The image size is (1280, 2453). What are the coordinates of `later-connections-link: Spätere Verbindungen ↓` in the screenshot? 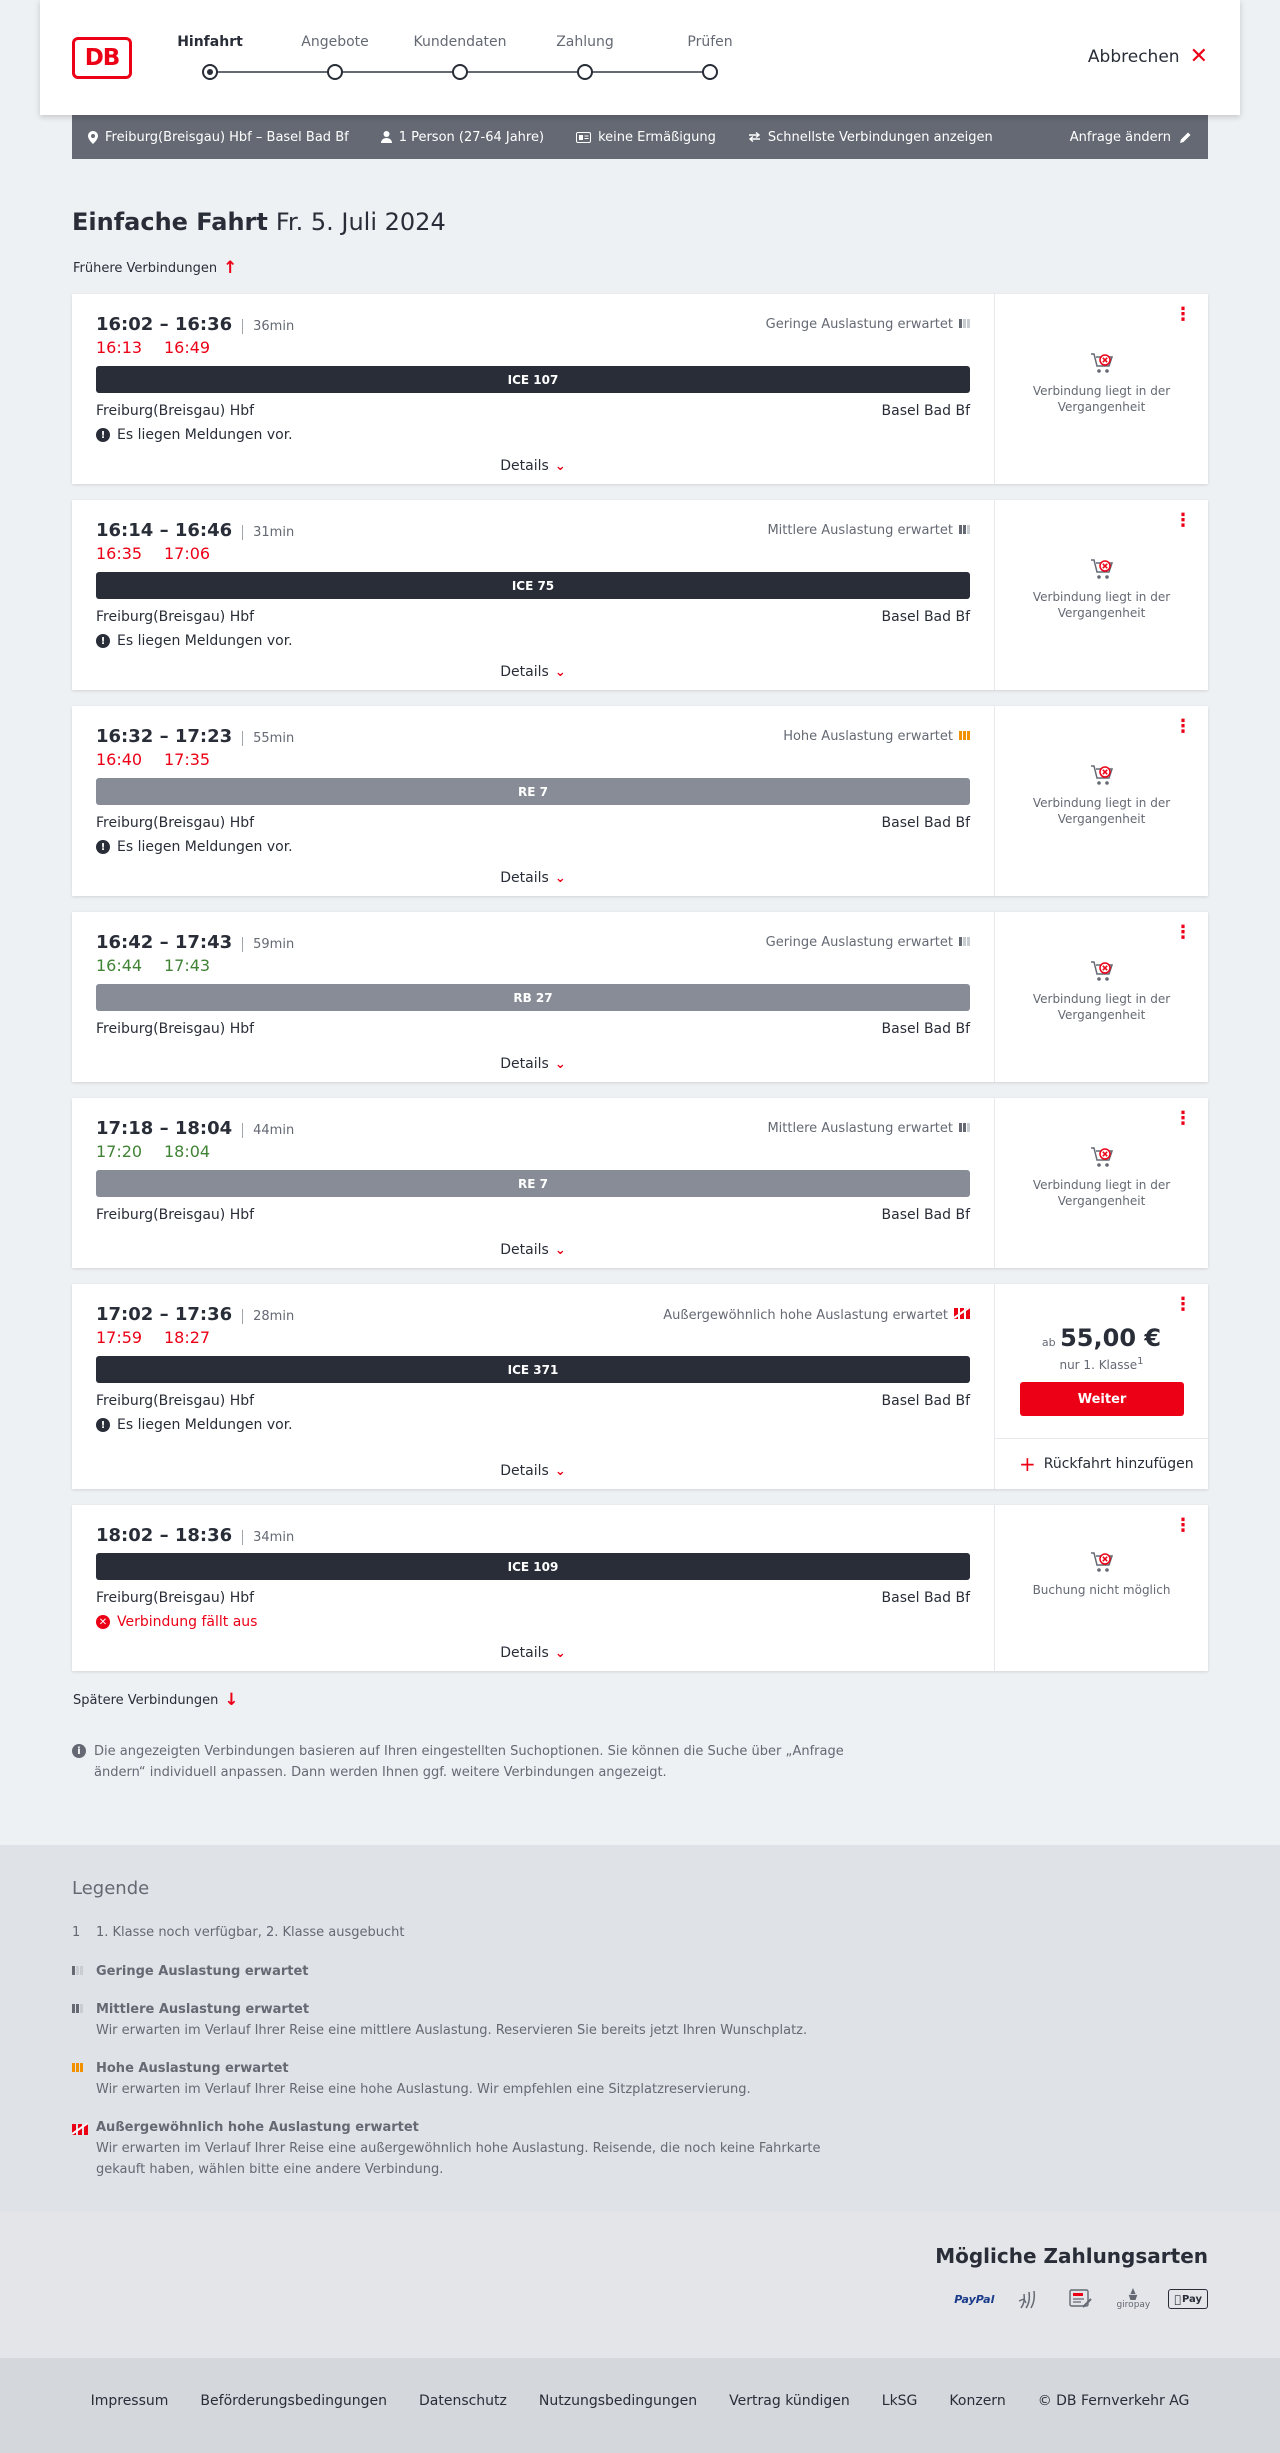 It's located at (156, 1700).